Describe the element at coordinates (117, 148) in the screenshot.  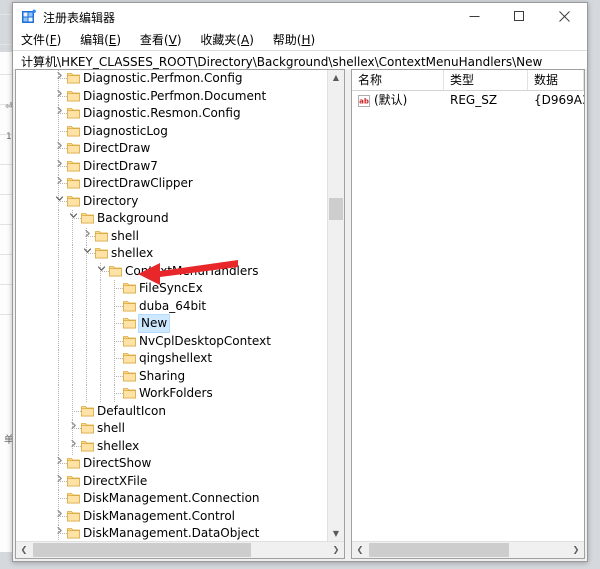
I see `tree-item-label: DirectDraw` at that location.